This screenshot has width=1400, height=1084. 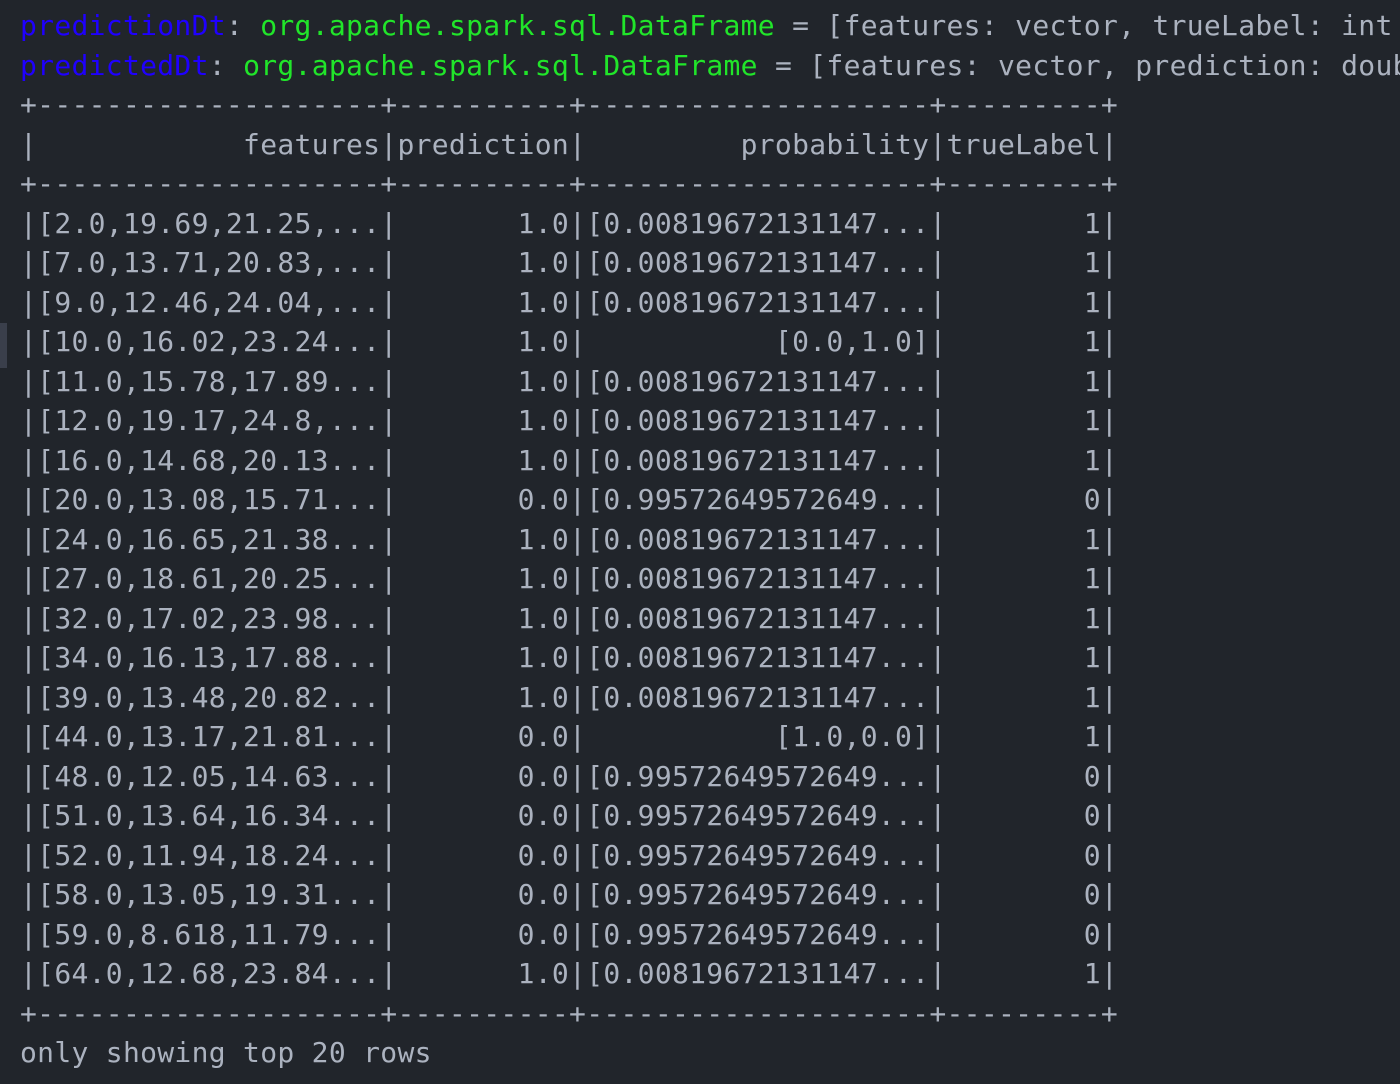 I want to click on footer-text: only showing top 20 rows, so click(x=226, y=1052).